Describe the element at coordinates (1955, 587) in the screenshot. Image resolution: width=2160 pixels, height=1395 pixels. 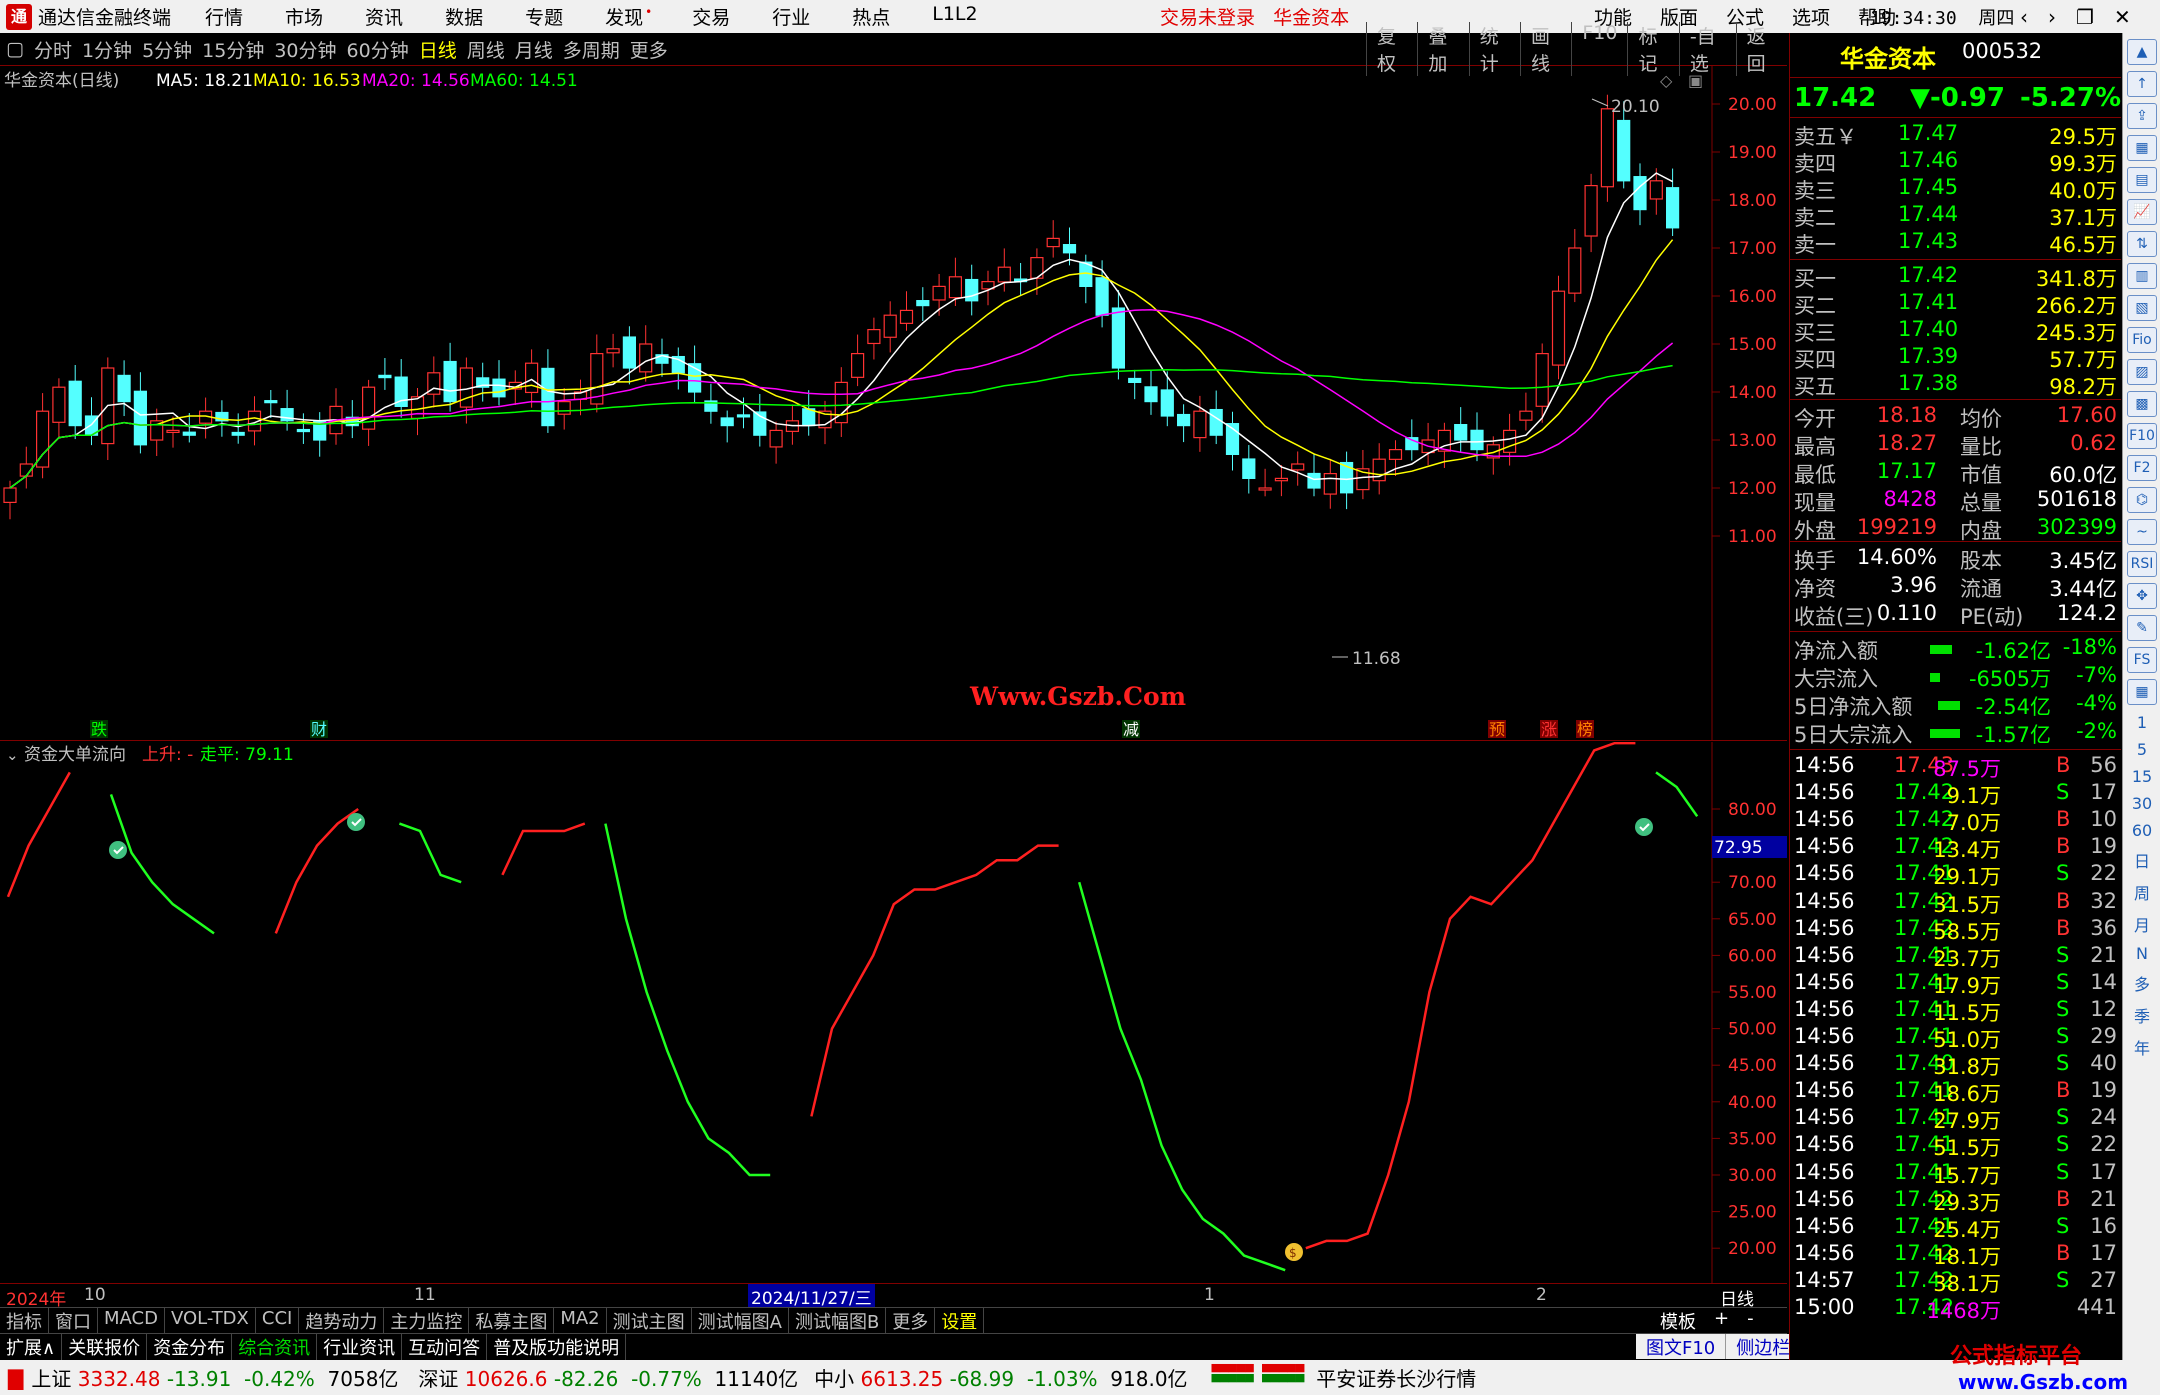
I see `fund-row-1: 净资 3.96 流通 3.44亿` at that location.